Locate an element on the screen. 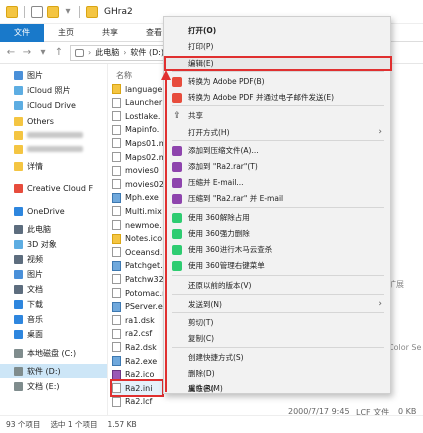  context-menu-item: 使用 360进行木马云查杀 is located at coordinates (278, 249).